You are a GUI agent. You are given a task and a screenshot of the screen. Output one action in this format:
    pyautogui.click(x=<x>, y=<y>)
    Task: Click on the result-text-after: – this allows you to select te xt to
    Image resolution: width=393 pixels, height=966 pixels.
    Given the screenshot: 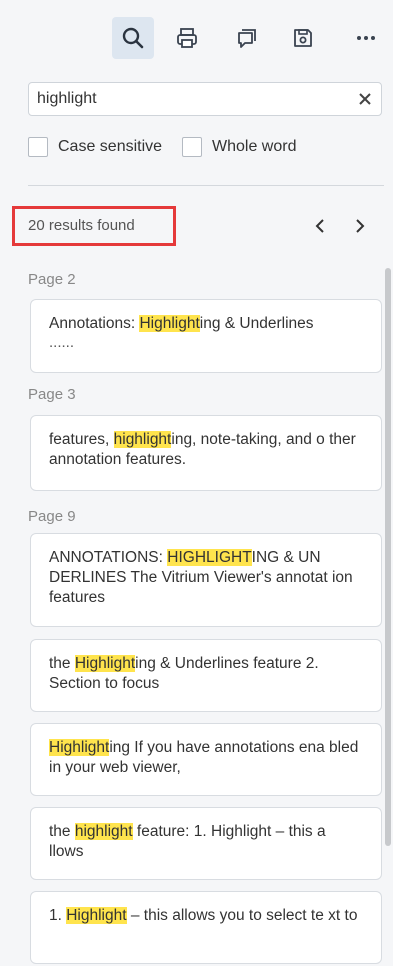 What is the action you would take?
    pyautogui.click(x=242, y=915)
    